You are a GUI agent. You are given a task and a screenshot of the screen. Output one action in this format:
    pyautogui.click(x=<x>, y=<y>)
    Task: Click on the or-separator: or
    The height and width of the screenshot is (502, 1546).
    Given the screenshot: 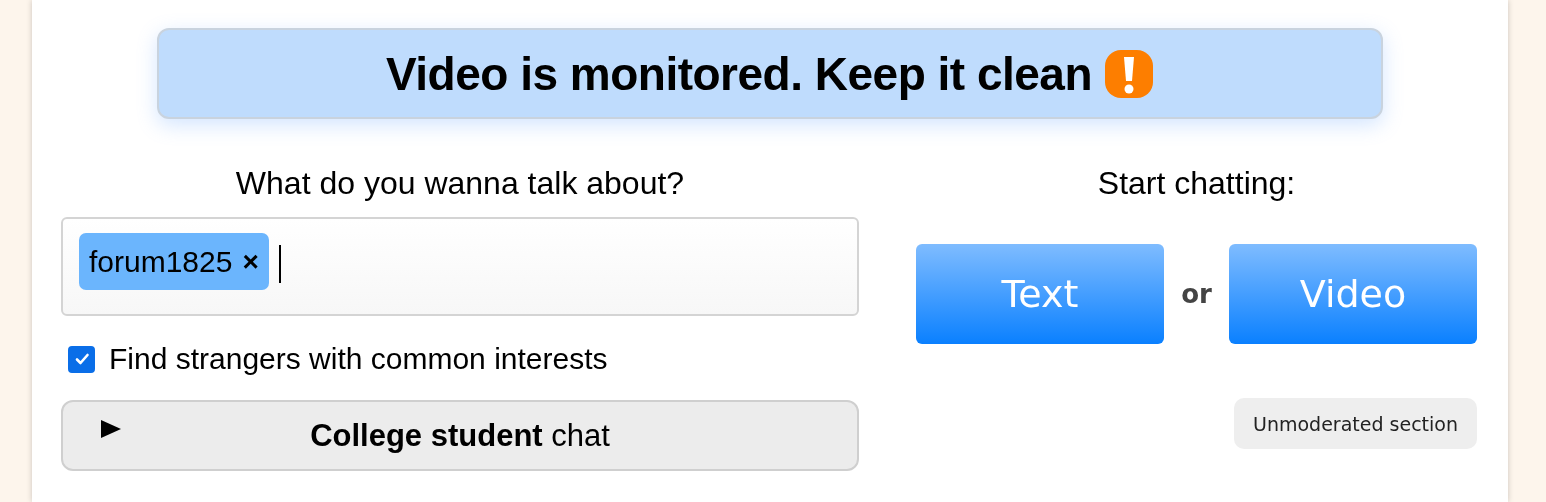 What is the action you would take?
    pyautogui.click(x=1196, y=294)
    